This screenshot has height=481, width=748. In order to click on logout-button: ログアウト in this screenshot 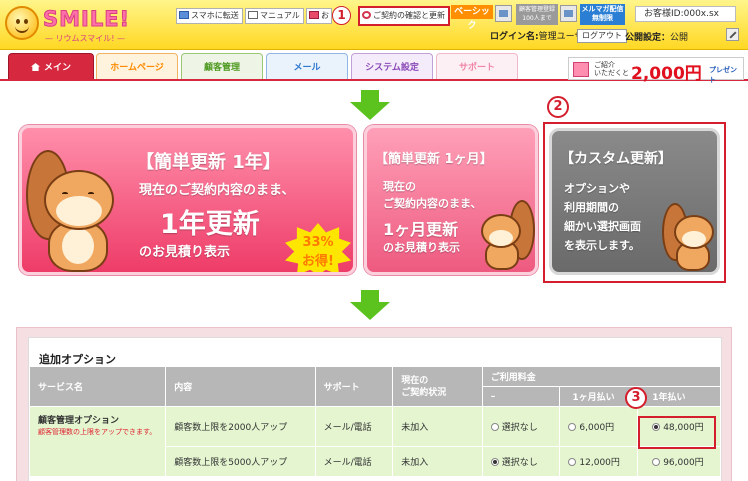, I will do `click(602, 36)`.